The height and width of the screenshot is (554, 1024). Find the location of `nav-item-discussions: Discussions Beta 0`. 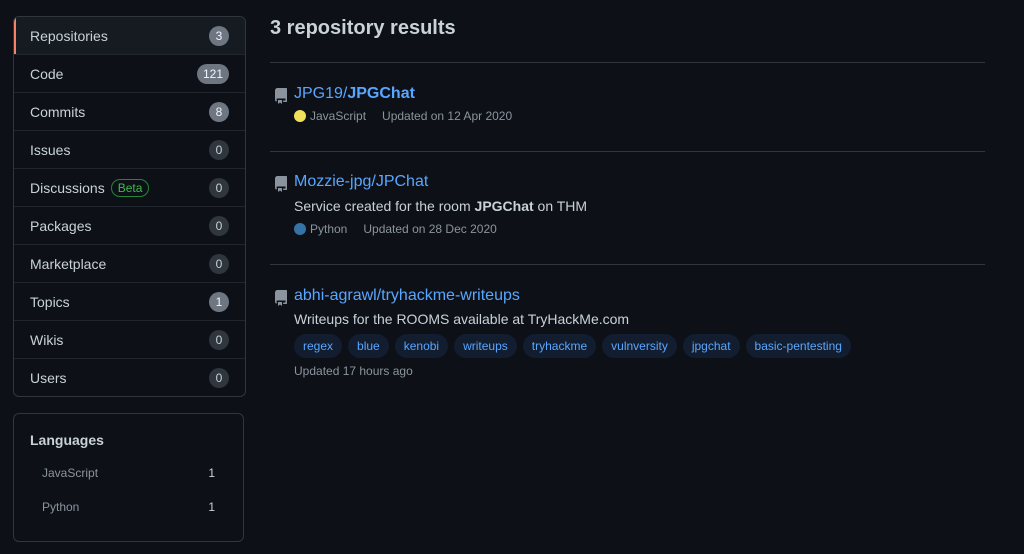

nav-item-discussions: Discussions Beta 0 is located at coordinates (129, 187).